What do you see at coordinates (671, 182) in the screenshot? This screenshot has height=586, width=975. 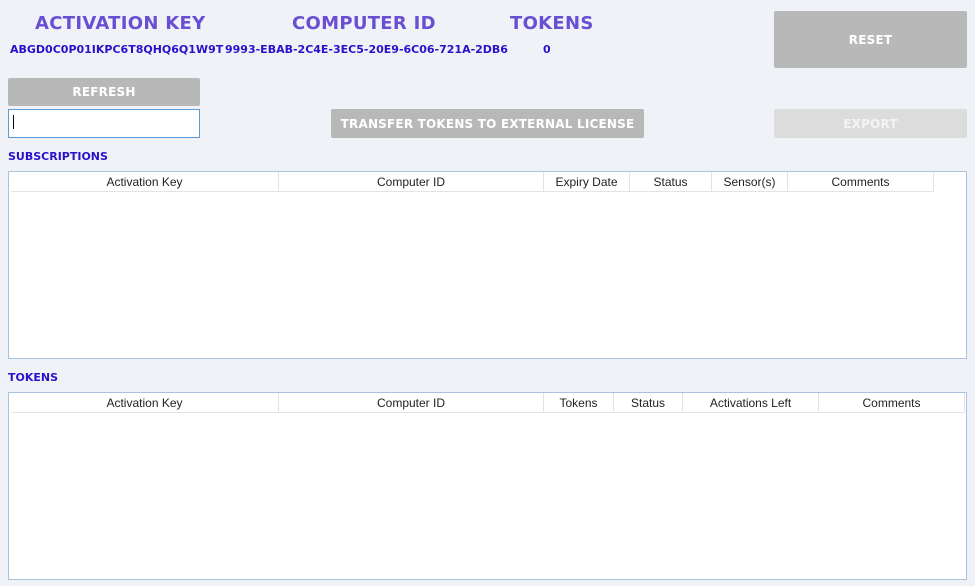 I see `subscriptions-col-status: Status` at bounding box center [671, 182].